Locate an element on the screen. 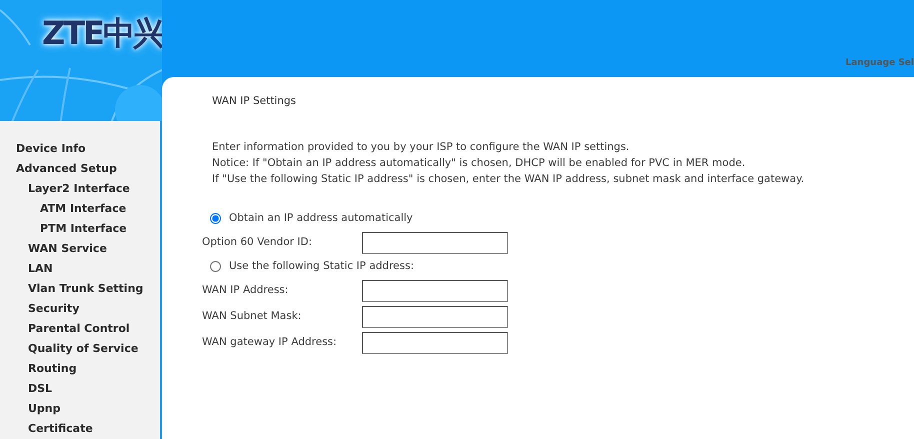  instruction-text: Notice: If "Obtain an IP address automatically" is chosen, DHCP will be enabled for PVC in MER mode. is located at coordinates (479, 163).